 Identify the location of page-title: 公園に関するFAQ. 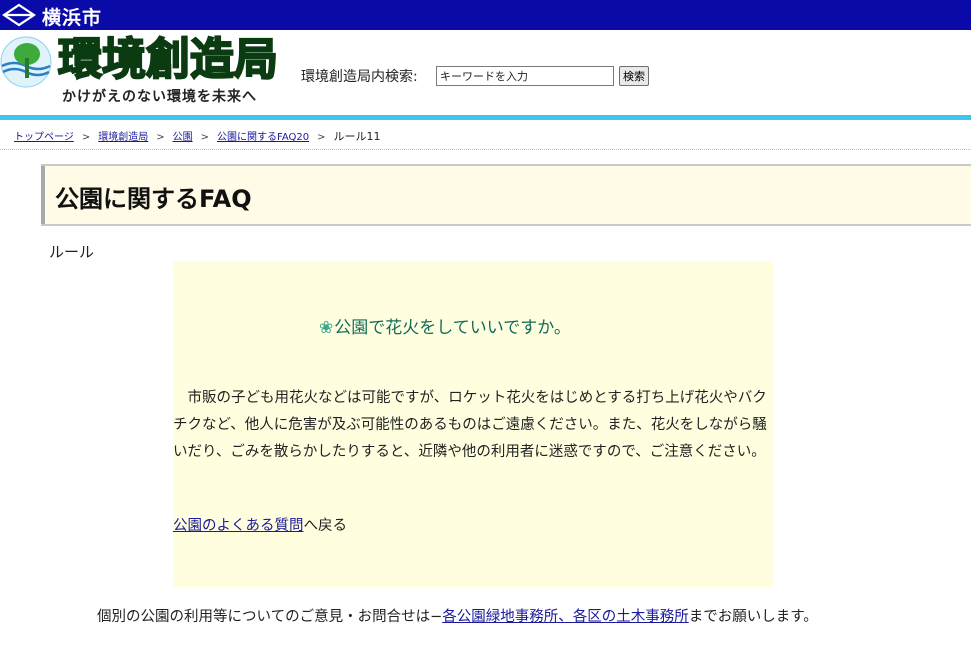
(153, 199).